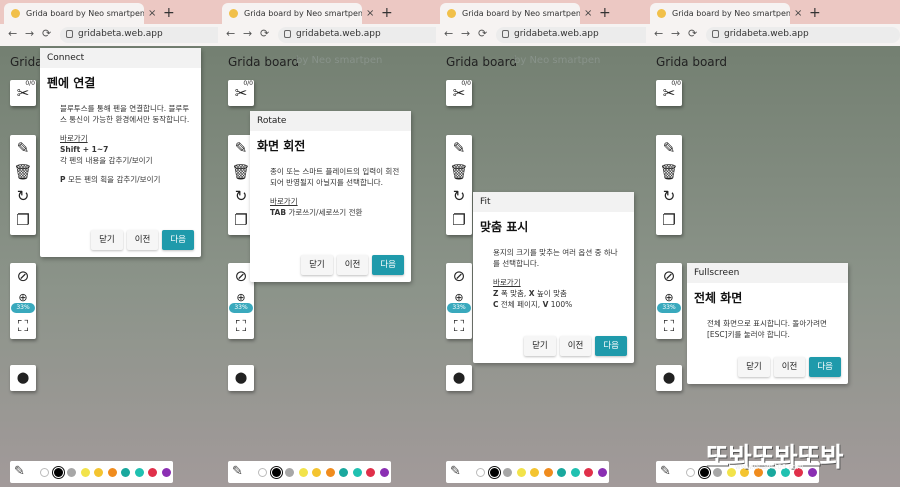  I want to click on shortcut-text: 100%, so click(561, 304).